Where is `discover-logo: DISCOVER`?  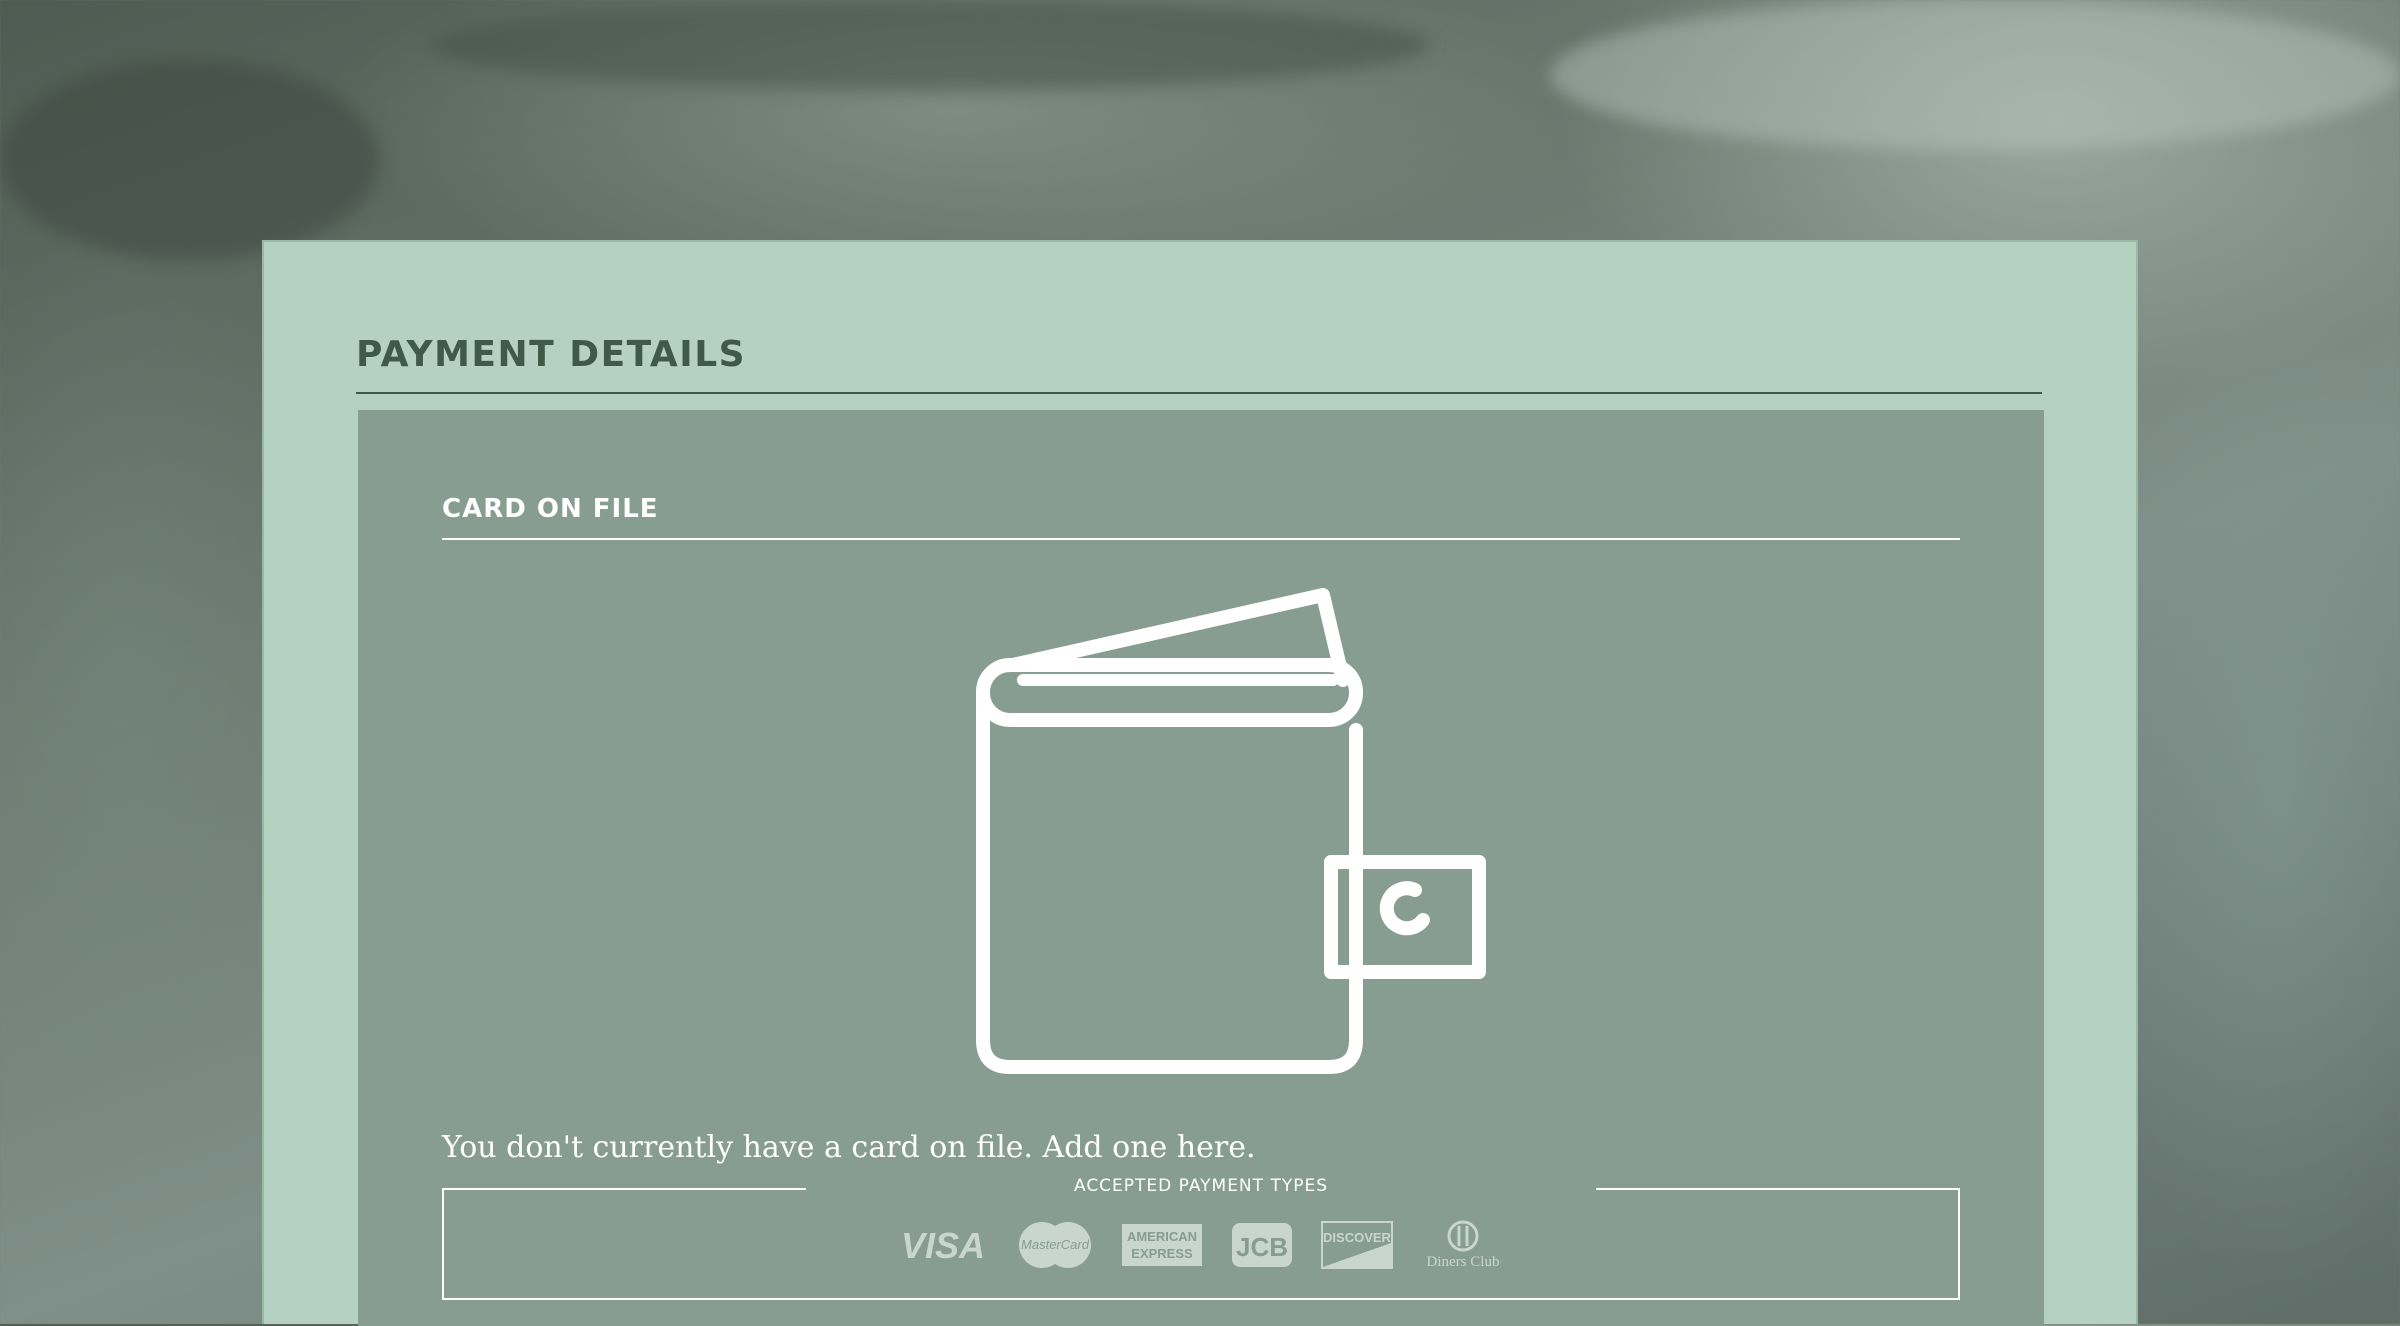
discover-logo: DISCOVER is located at coordinates (1357, 1245).